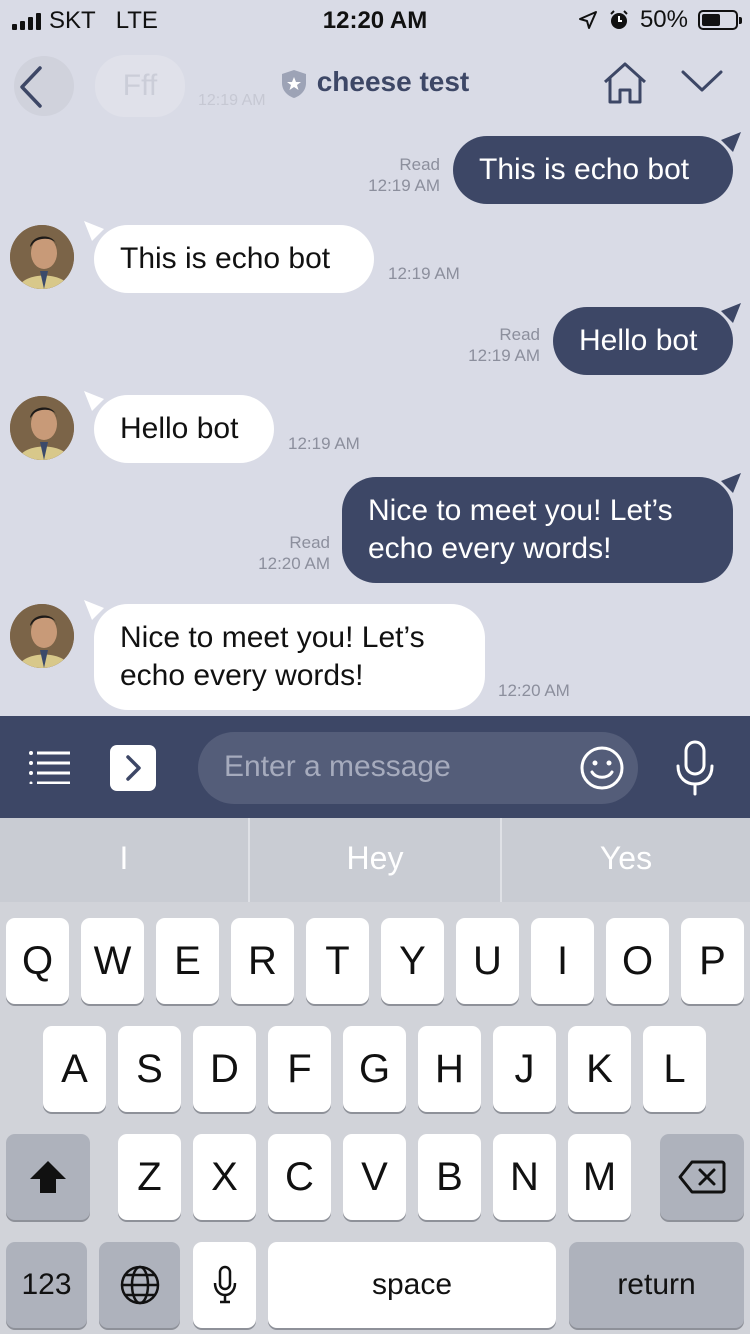  What do you see at coordinates (299, 1177) in the screenshot?
I see `key-c: C` at bounding box center [299, 1177].